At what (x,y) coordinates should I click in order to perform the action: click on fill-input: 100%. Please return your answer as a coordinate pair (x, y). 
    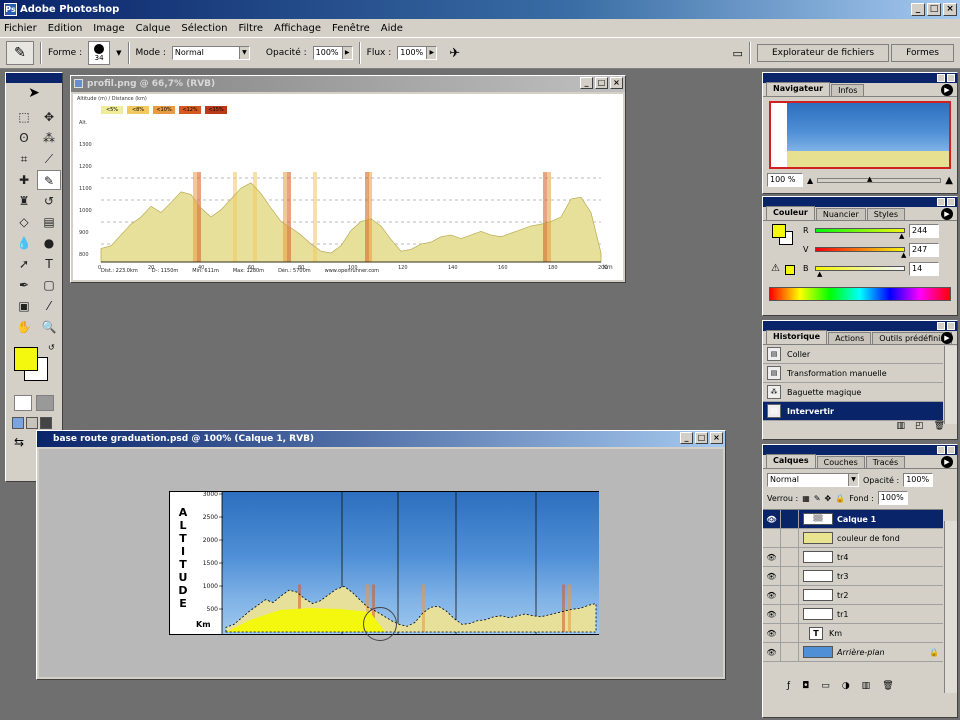
    Looking at the image, I should click on (892, 498).